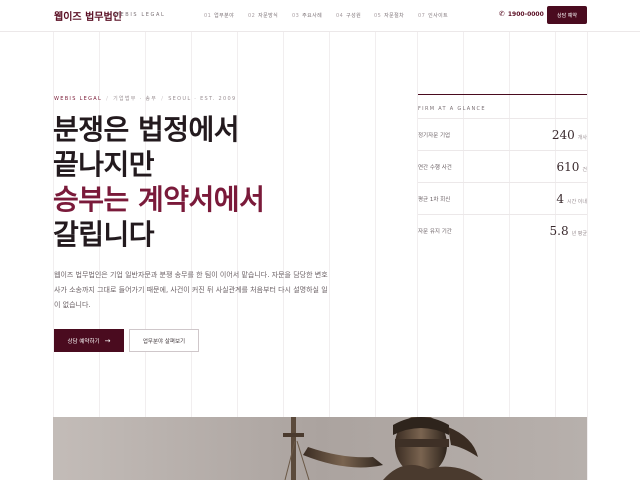  What do you see at coordinates (146, 129) in the screenshot?
I see `headline-line-1: 분쟁은 법정에서` at bounding box center [146, 129].